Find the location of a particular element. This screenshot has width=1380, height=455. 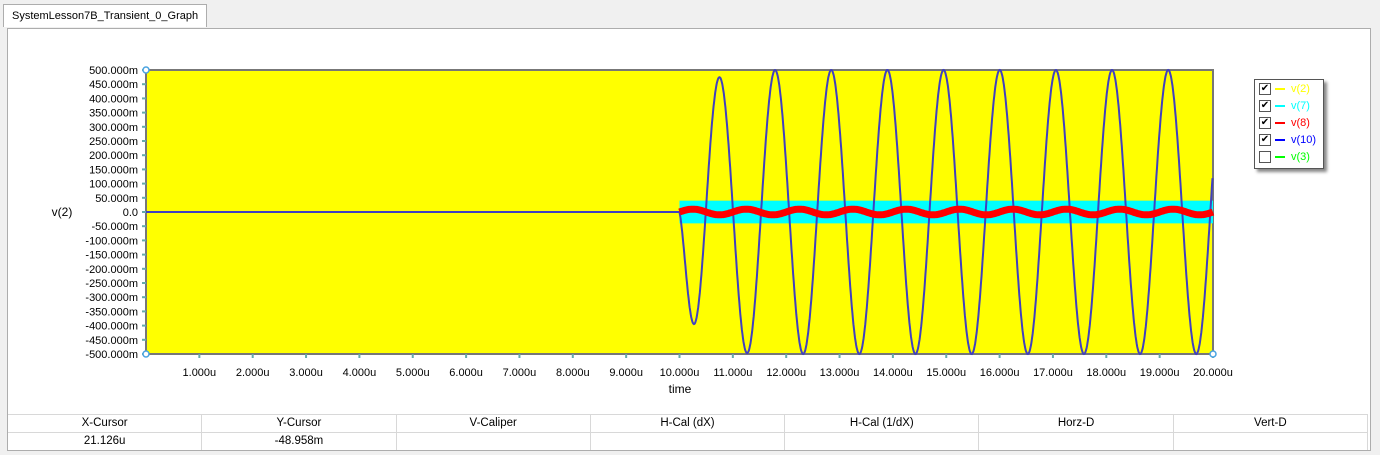

y-tick-label: 100.000m is located at coordinates (113, 185).